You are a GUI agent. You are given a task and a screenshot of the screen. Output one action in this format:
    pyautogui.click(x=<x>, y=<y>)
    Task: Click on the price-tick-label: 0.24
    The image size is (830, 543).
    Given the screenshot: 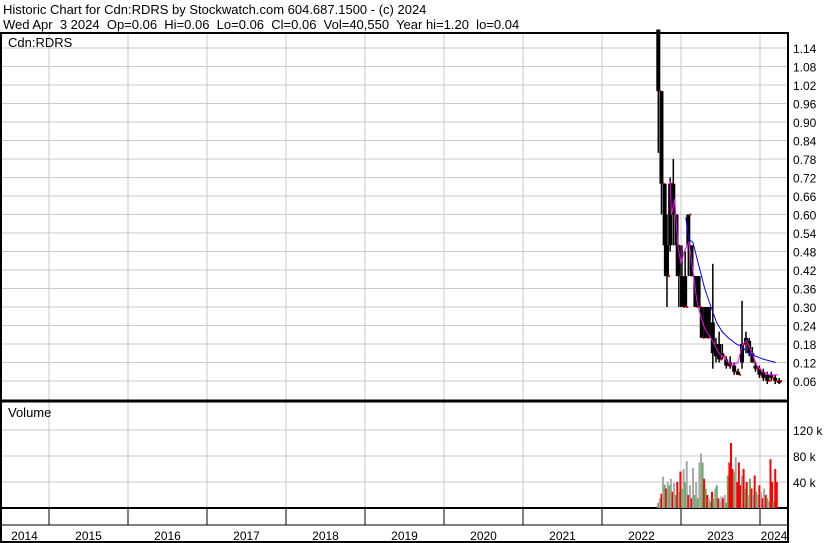 What is the action you would take?
    pyautogui.click(x=805, y=327)
    